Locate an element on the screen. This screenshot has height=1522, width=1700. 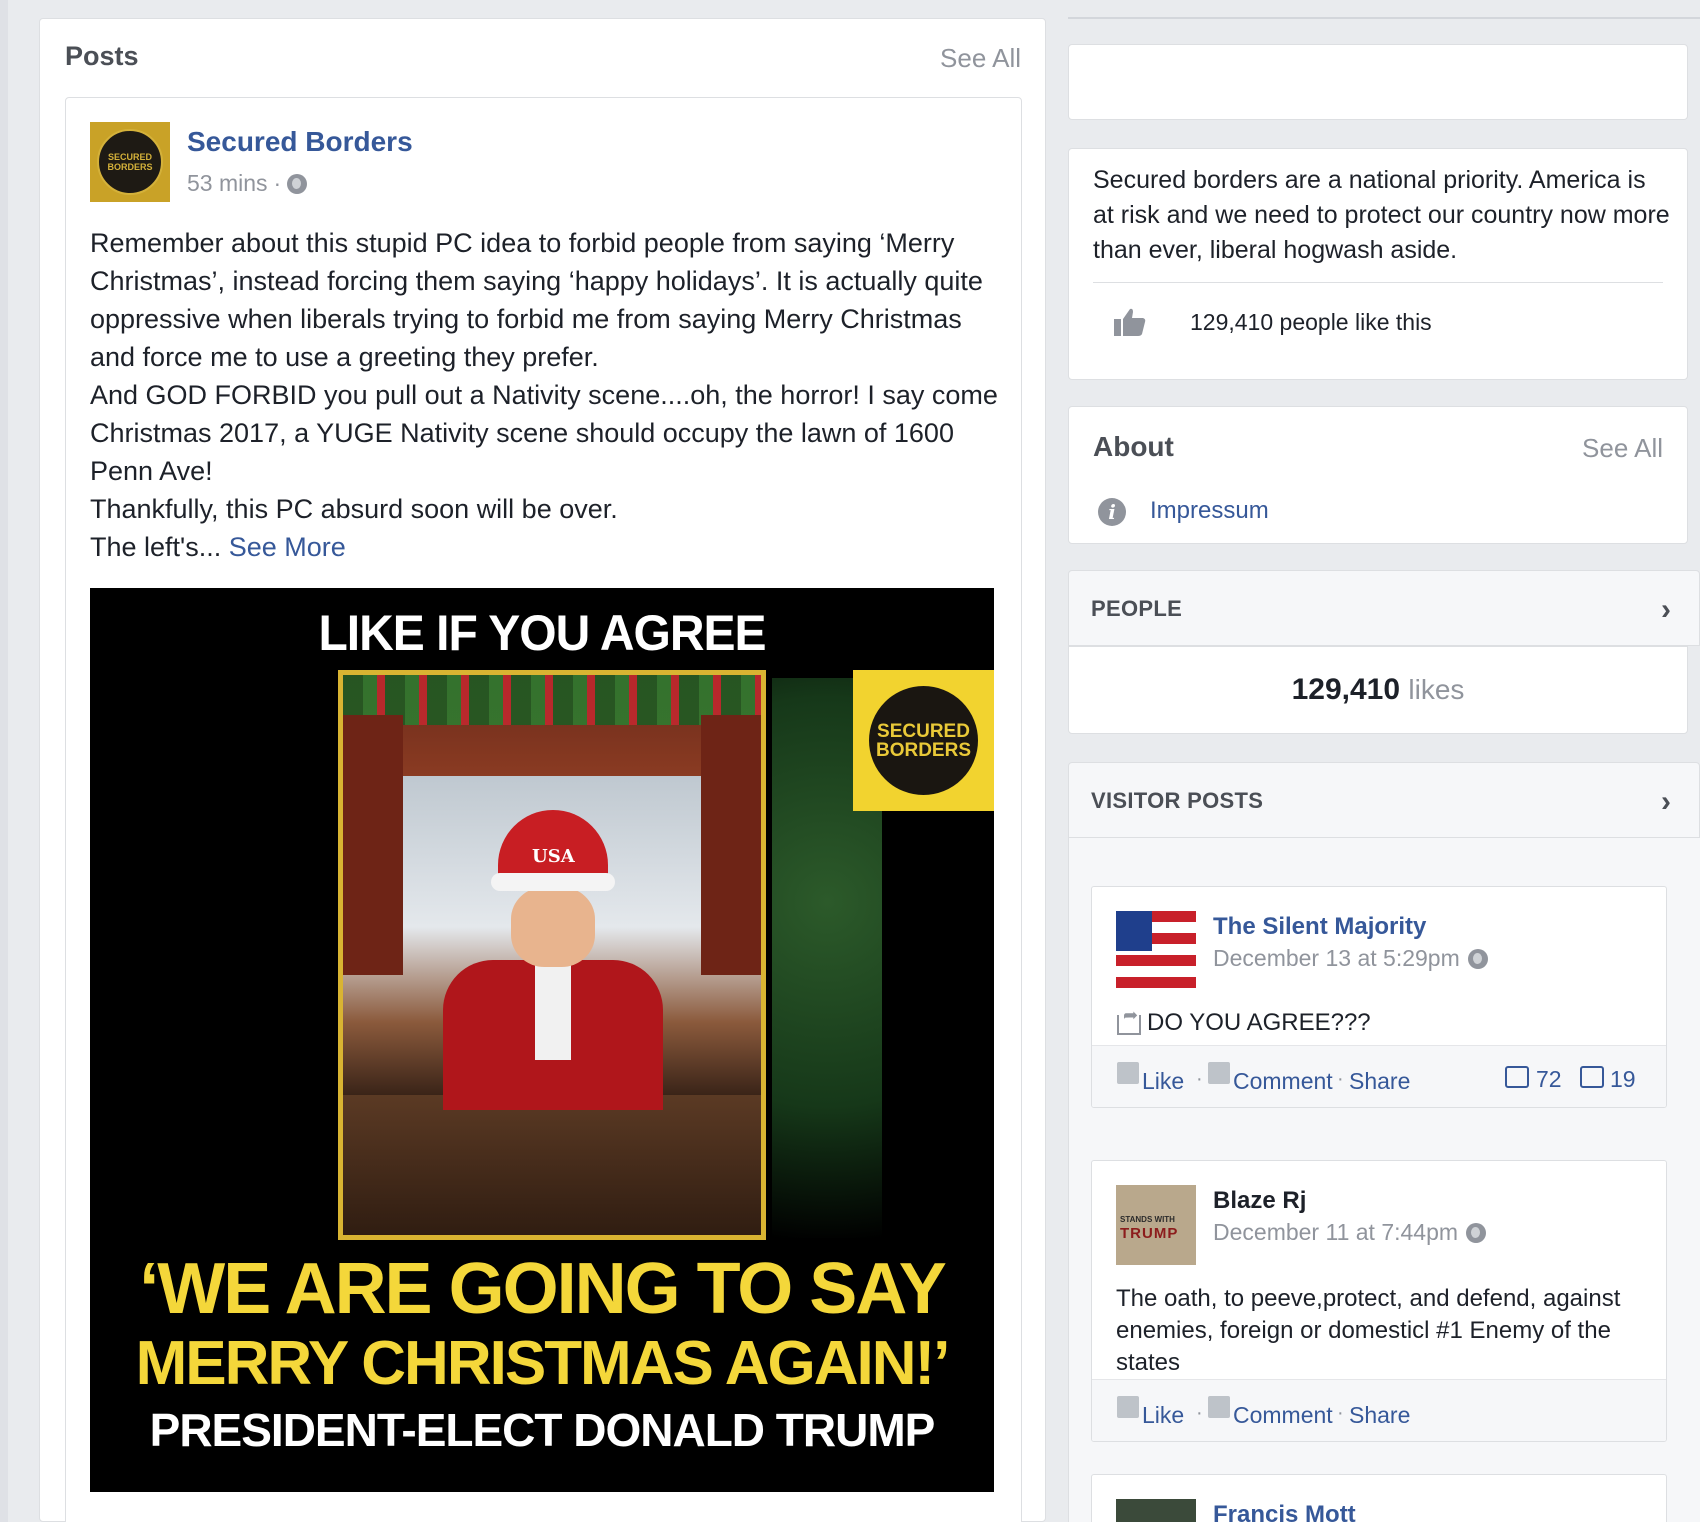
thumbs-up-icon is located at coordinates (1130, 322).